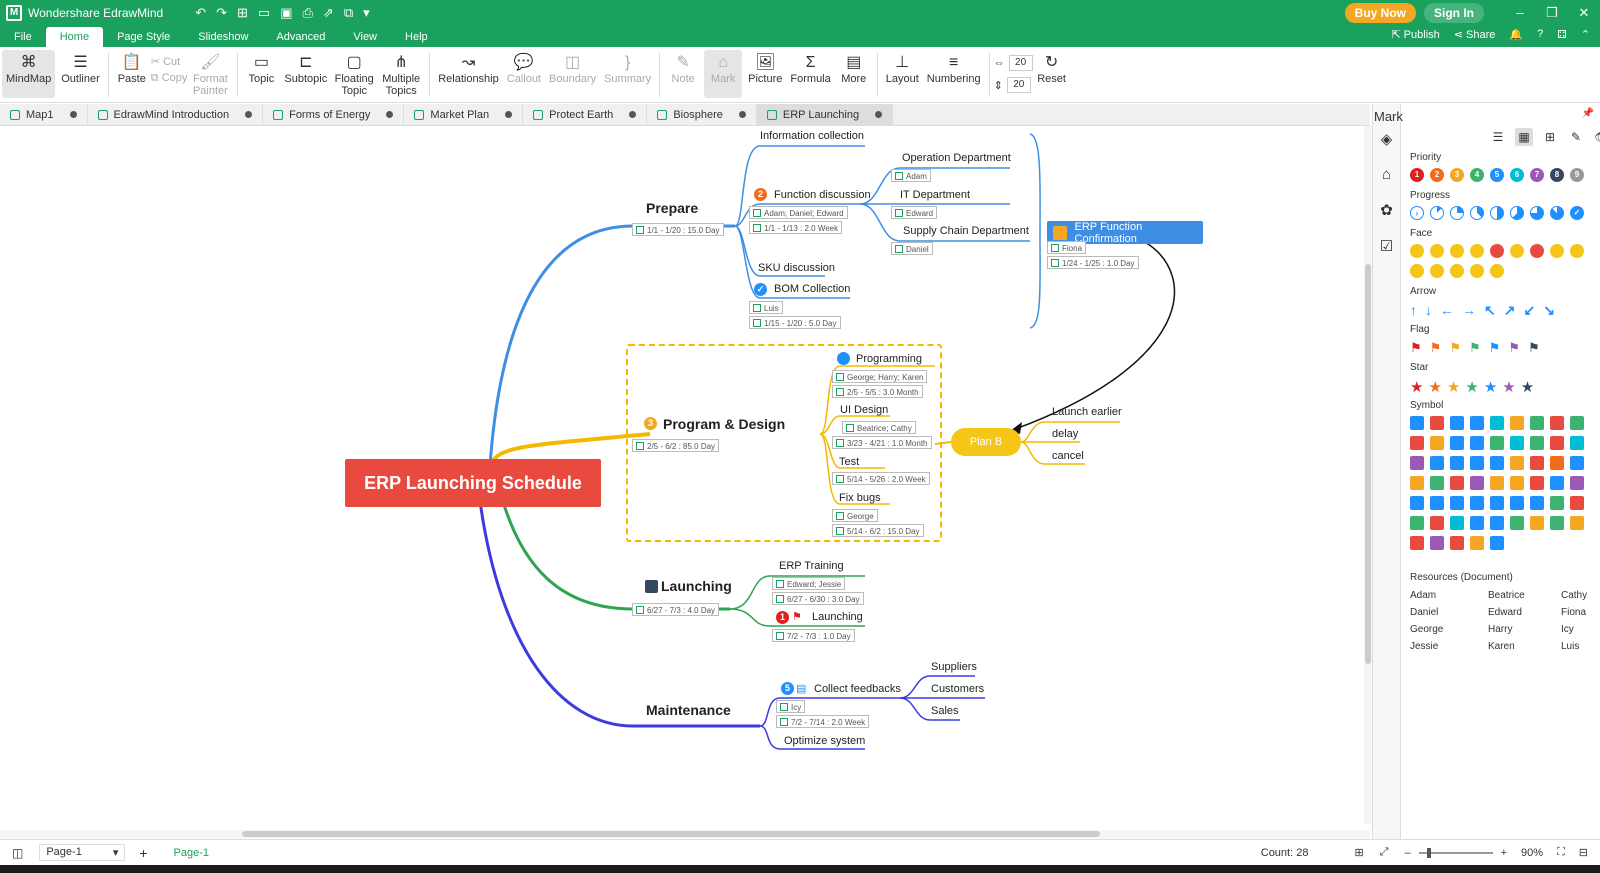 The height and width of the screenshot is (873, 1600). I want to click on resource-item: Fiona, so click(1580, 612).